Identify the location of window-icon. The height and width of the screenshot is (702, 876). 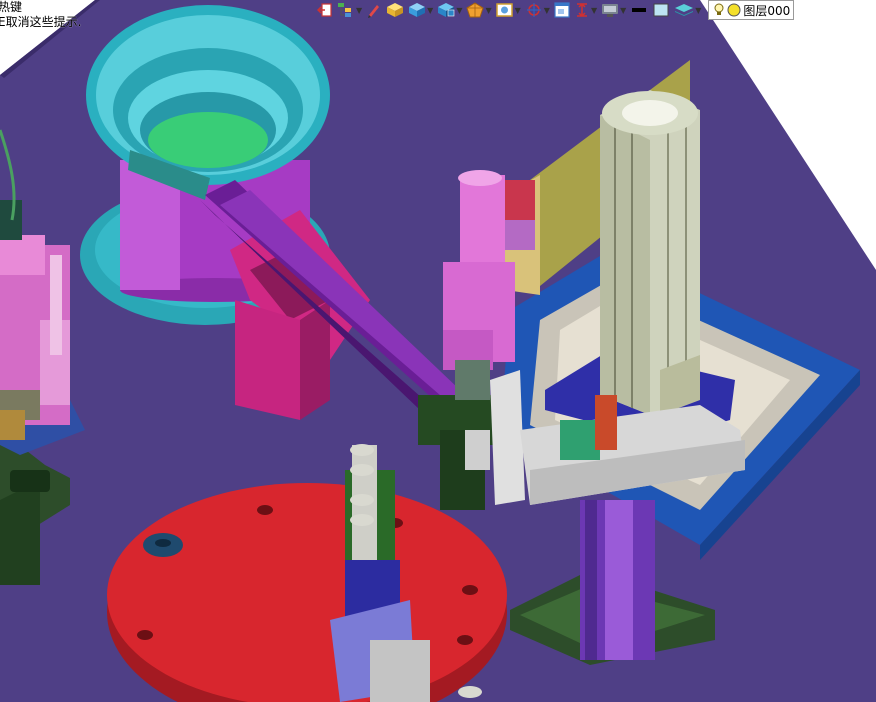
(562, 10).